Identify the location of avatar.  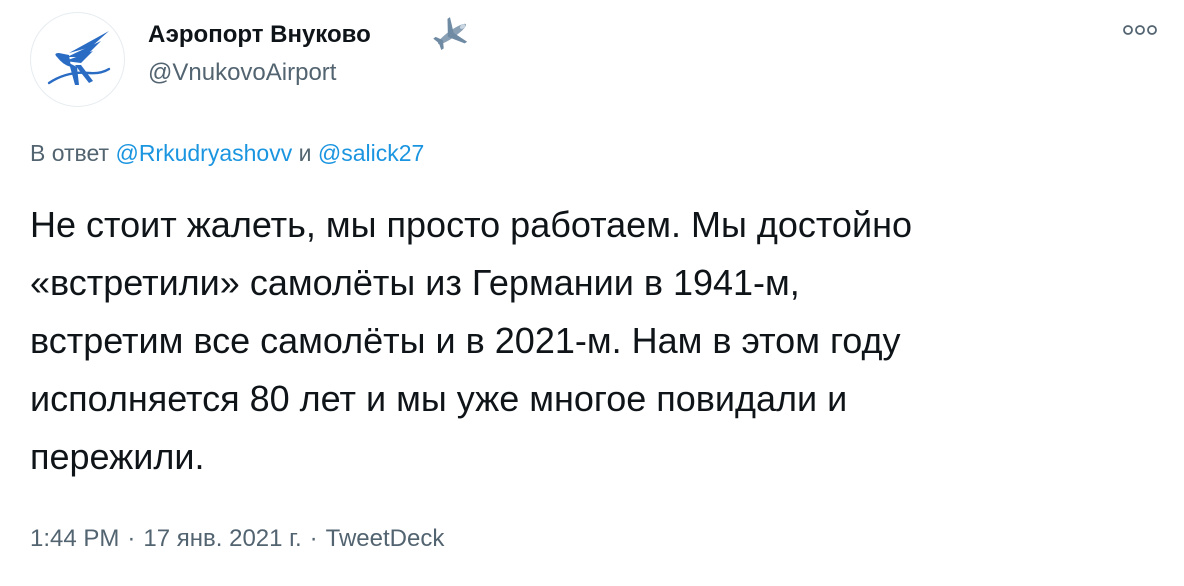
(77, 59).